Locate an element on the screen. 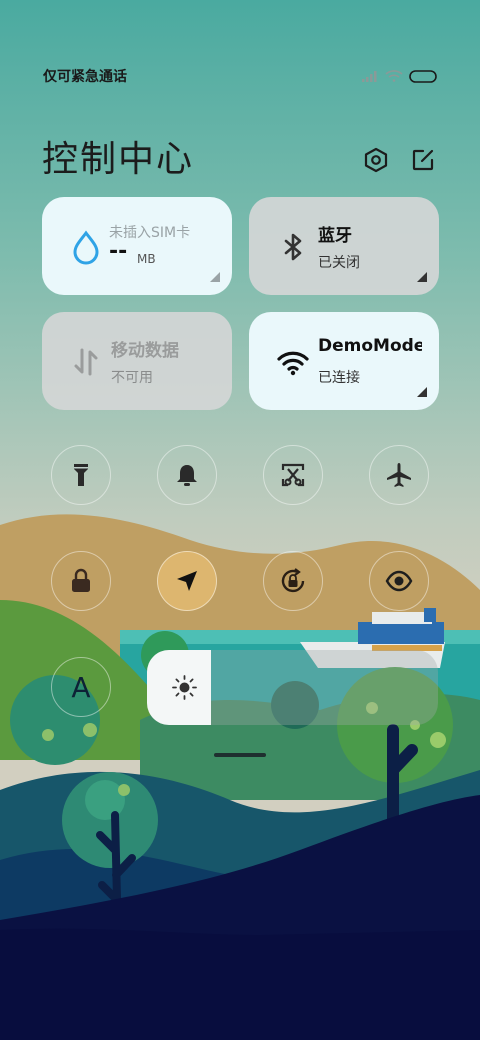 The image size is (480, 1040). reading-mode-toggle is located at coordinates (399, 581).